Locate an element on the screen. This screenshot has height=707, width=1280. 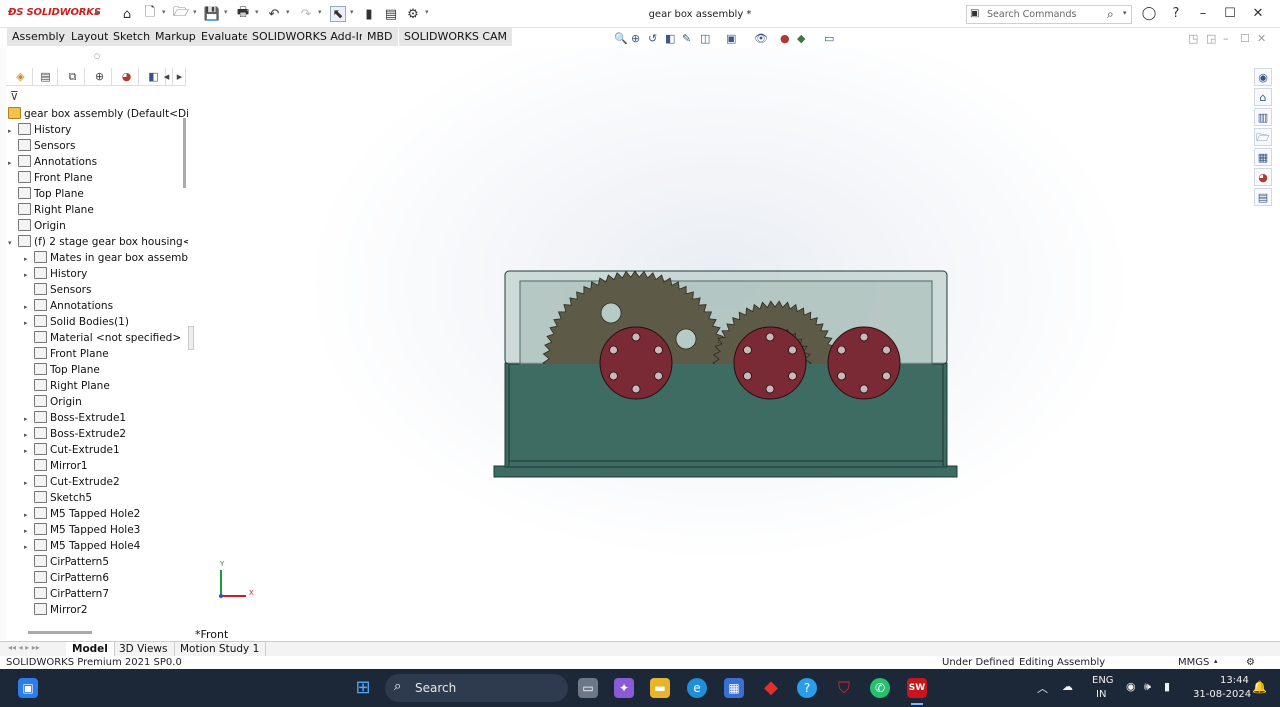
search-icon: ⌕ is located at coordinates (1110, 14).